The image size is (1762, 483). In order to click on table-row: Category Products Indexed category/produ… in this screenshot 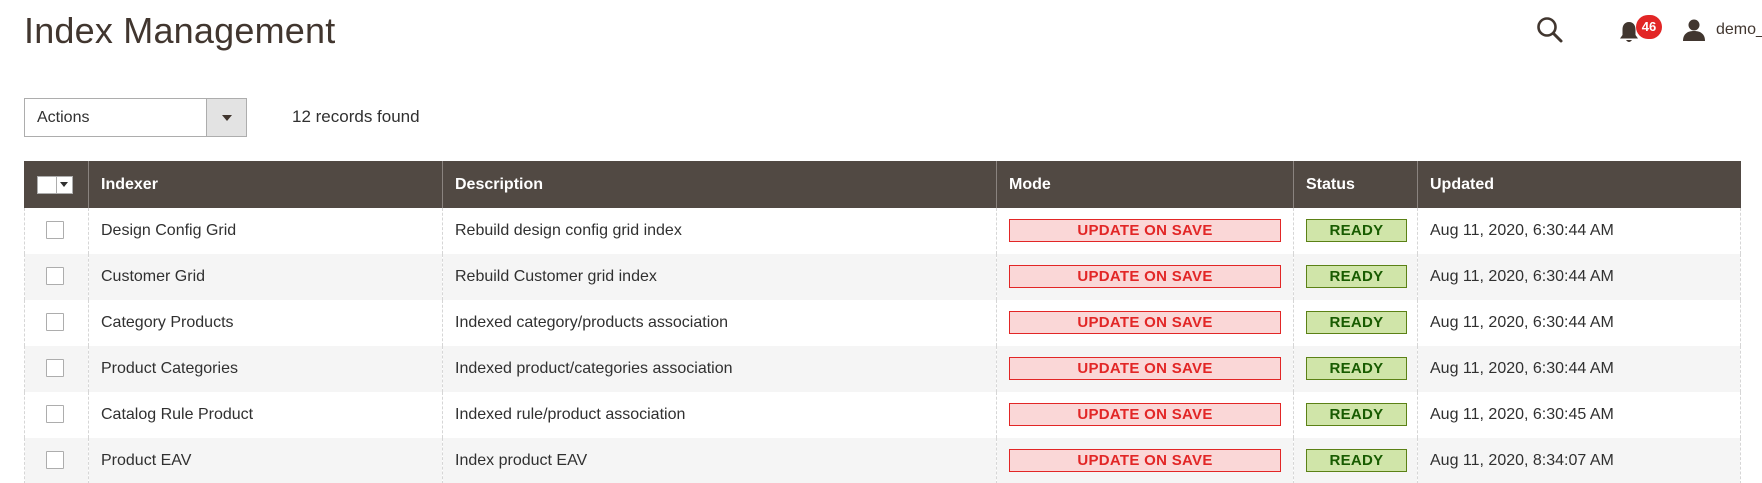, I will do `click(882, 322)`.